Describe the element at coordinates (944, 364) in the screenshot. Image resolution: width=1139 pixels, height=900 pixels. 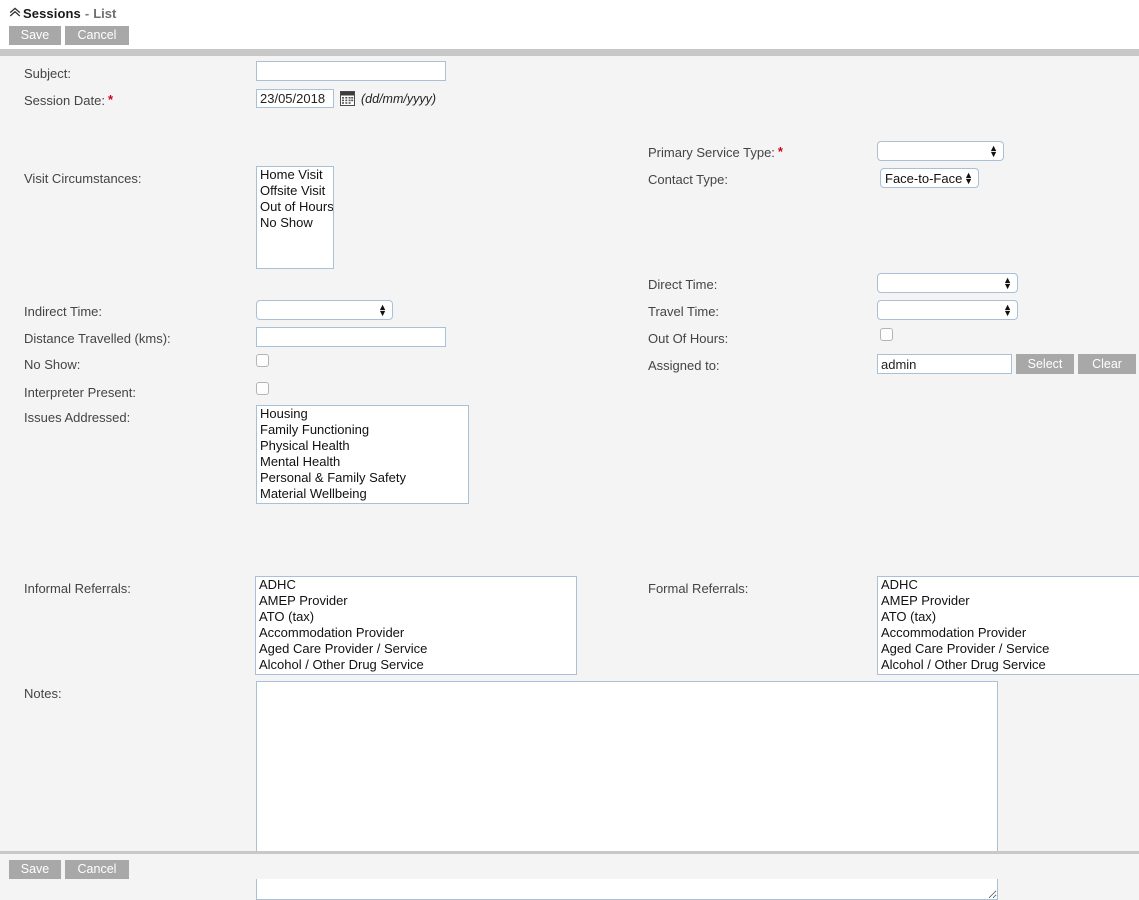
I see `assigned-to-input` at that location.